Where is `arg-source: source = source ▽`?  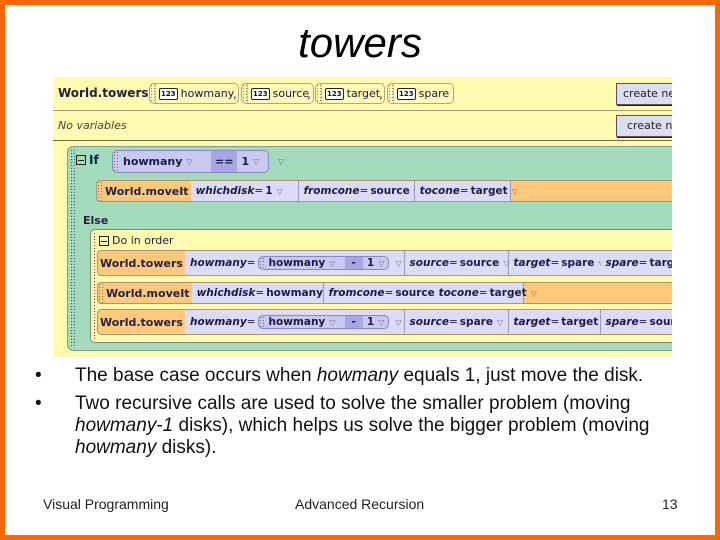
arg-source: source = source ▽ is located at coordinates (456, 263).